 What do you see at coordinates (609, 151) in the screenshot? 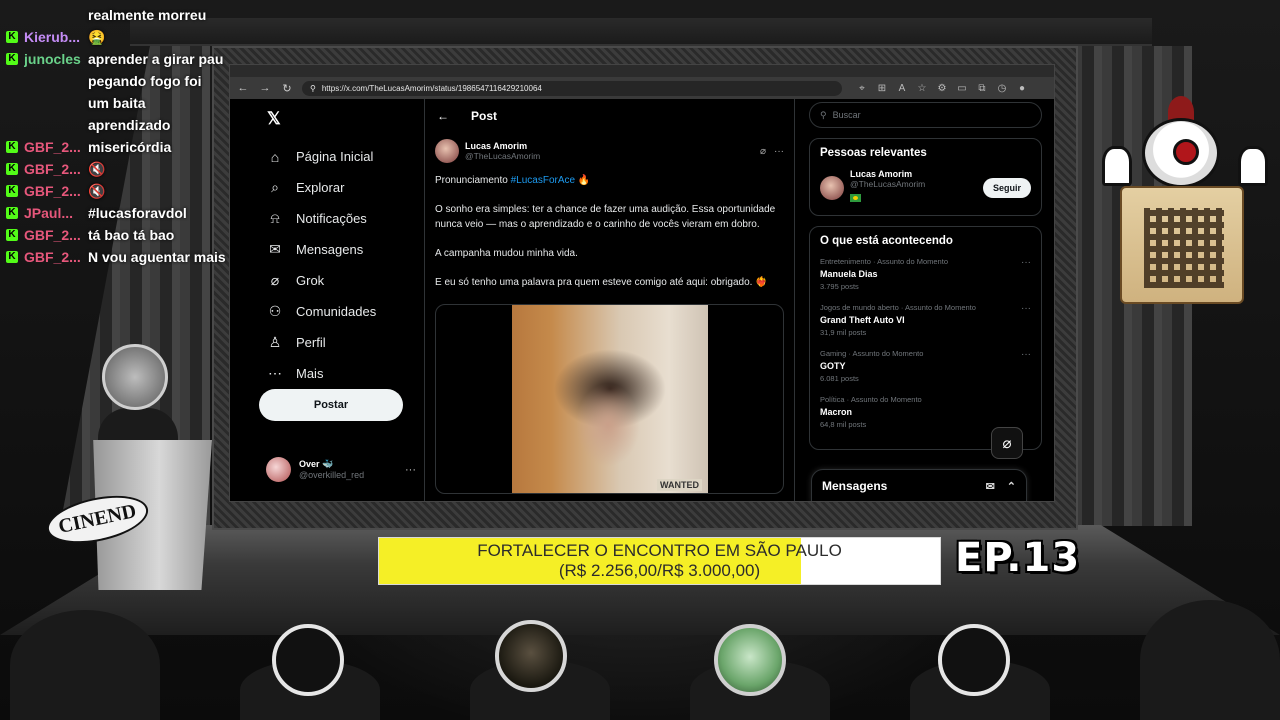
I see `tweet-author: Lucas Amorim @TheLucasAmorim ⌀ ···` at bounding box center [609, 151].